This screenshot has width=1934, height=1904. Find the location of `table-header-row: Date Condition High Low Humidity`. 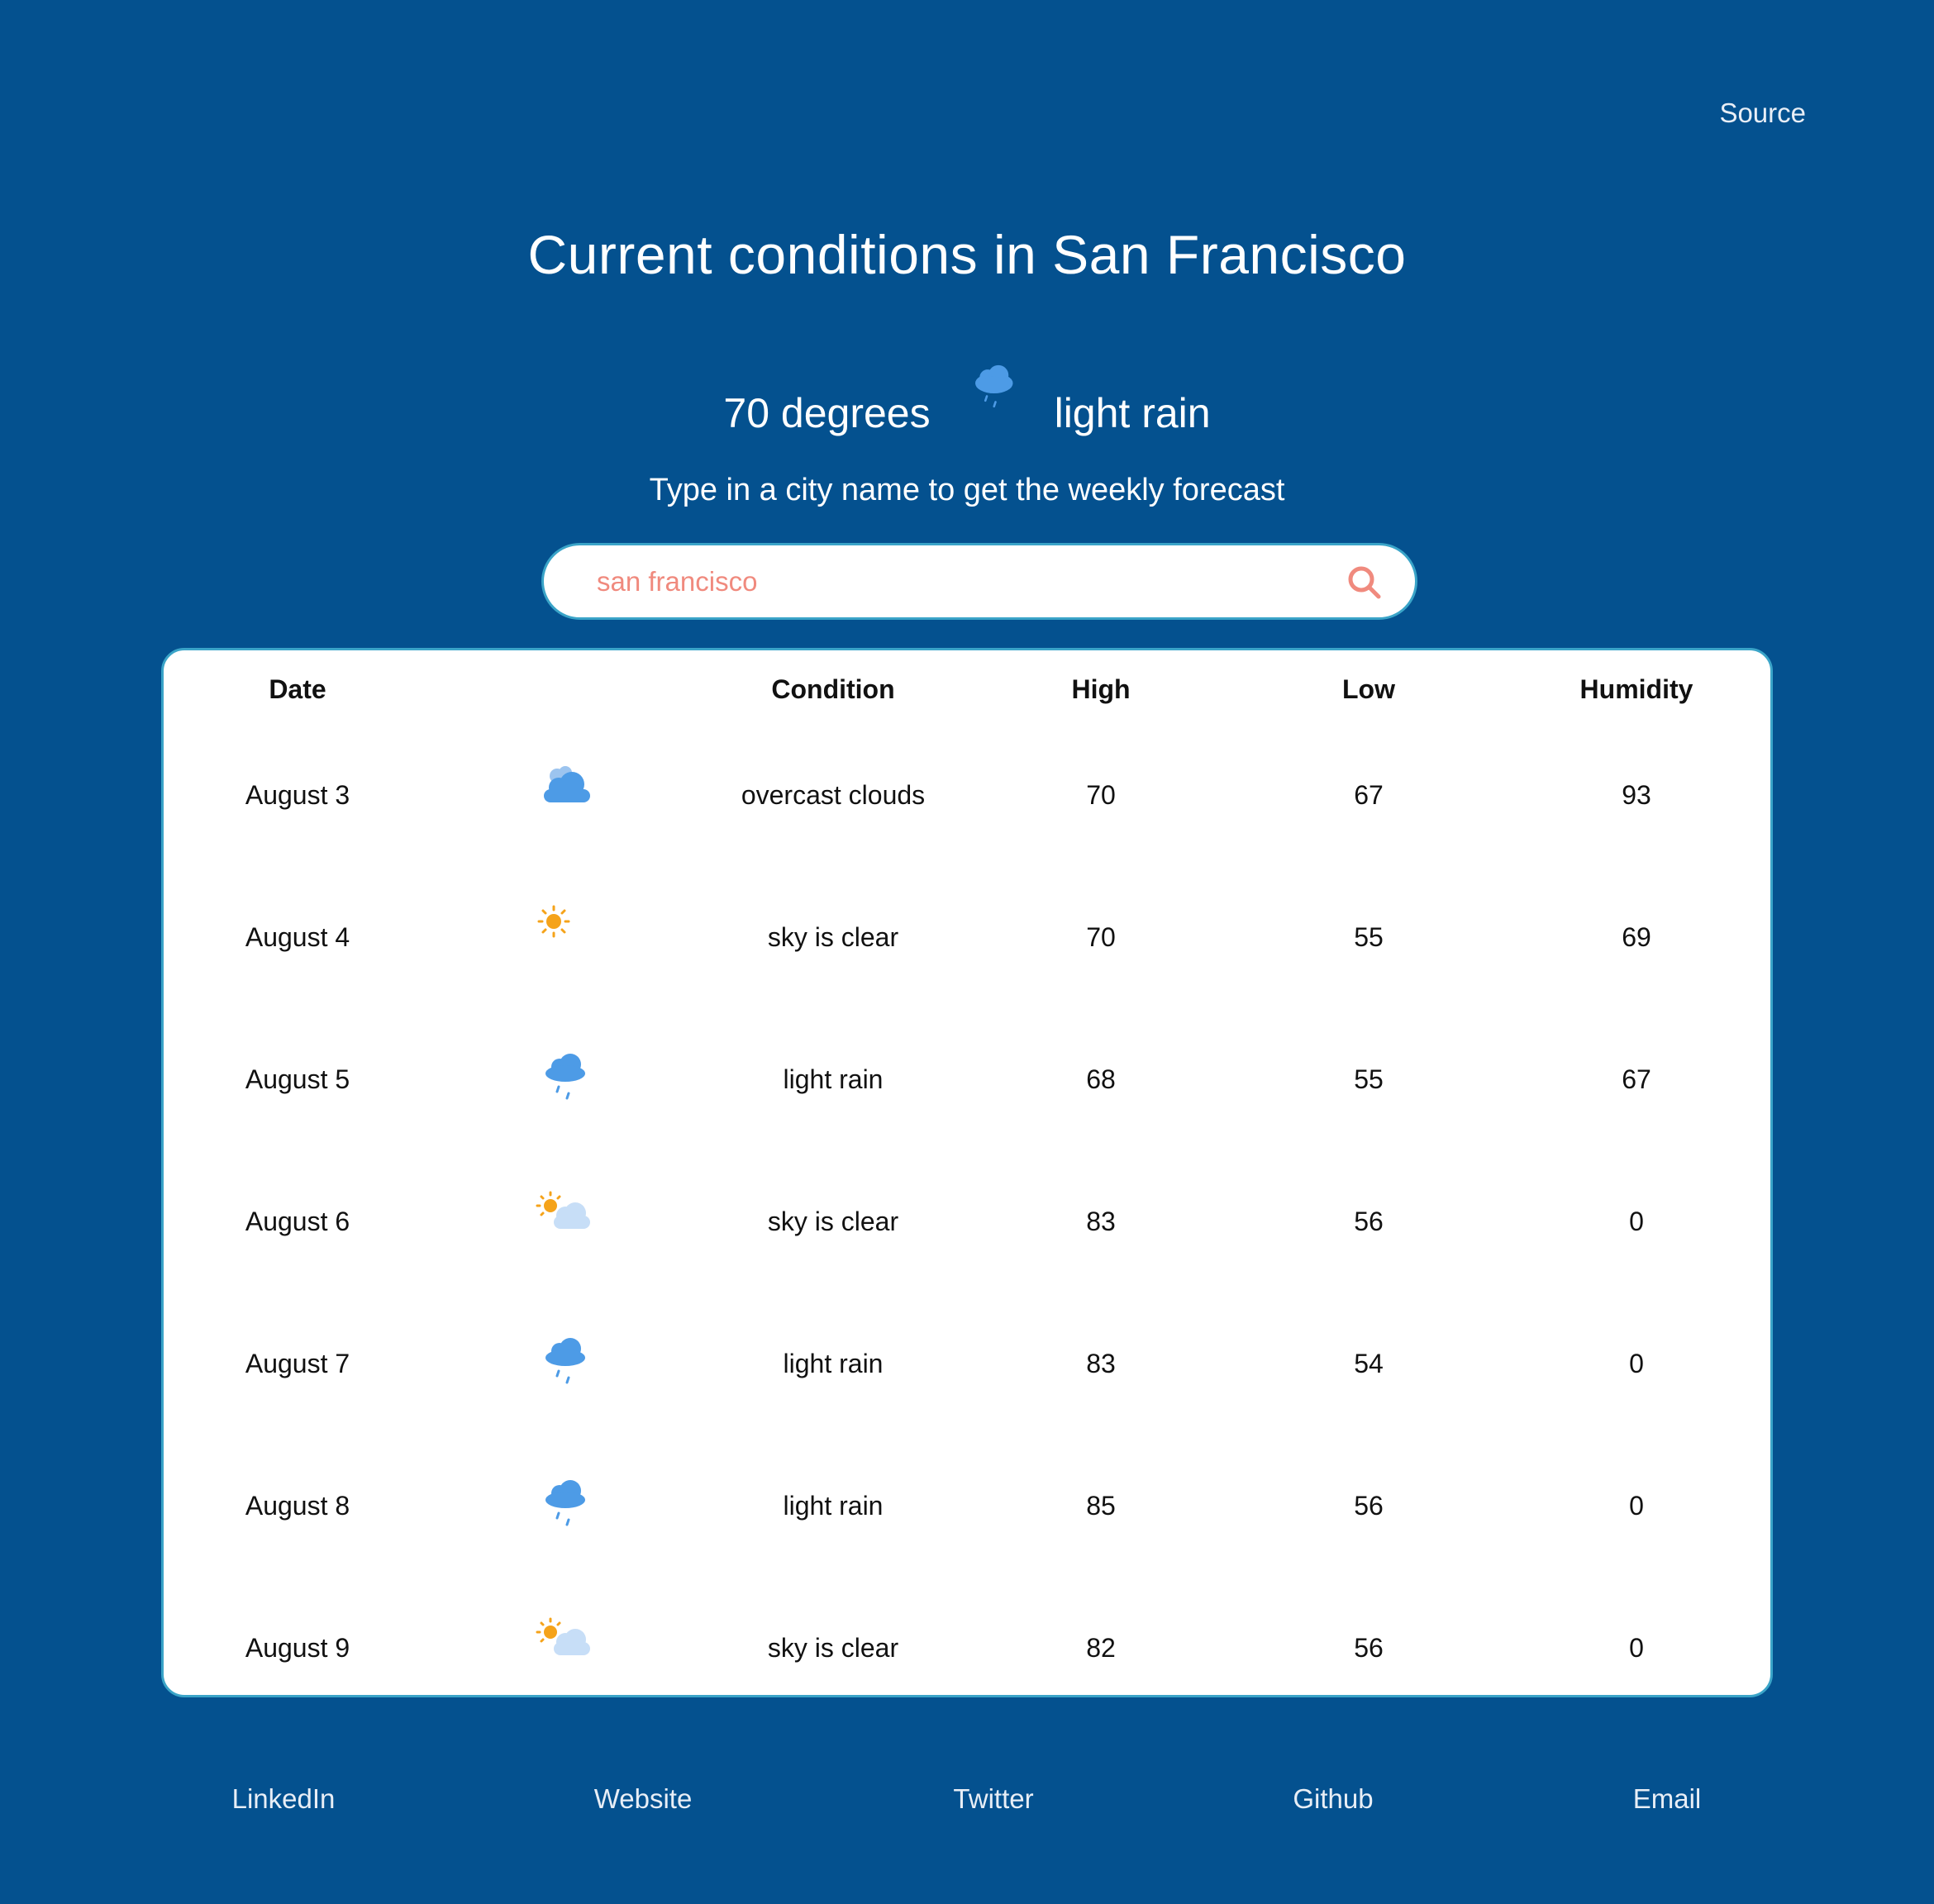

table-header-row: Date Condition High Low Humidity is located at coordinates (967, 687).